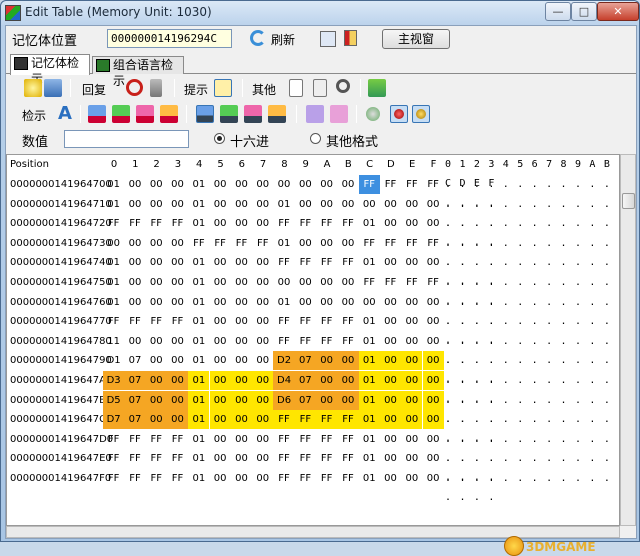 The image size is (640, 556). Describe the element at coordinates (283, 39) in the screenshot. I see `refresh-label: 刷新` at that location.